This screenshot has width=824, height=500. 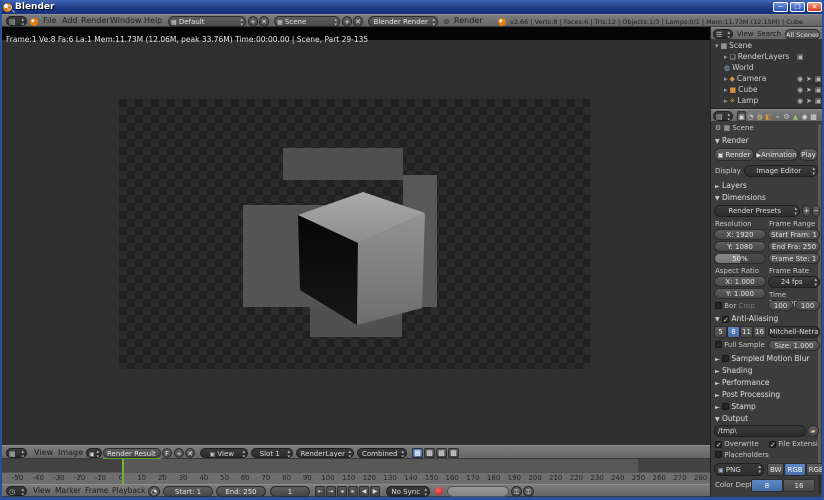 I want to click on render-animation-button: ▶Animation, so click(x=776, y=154).